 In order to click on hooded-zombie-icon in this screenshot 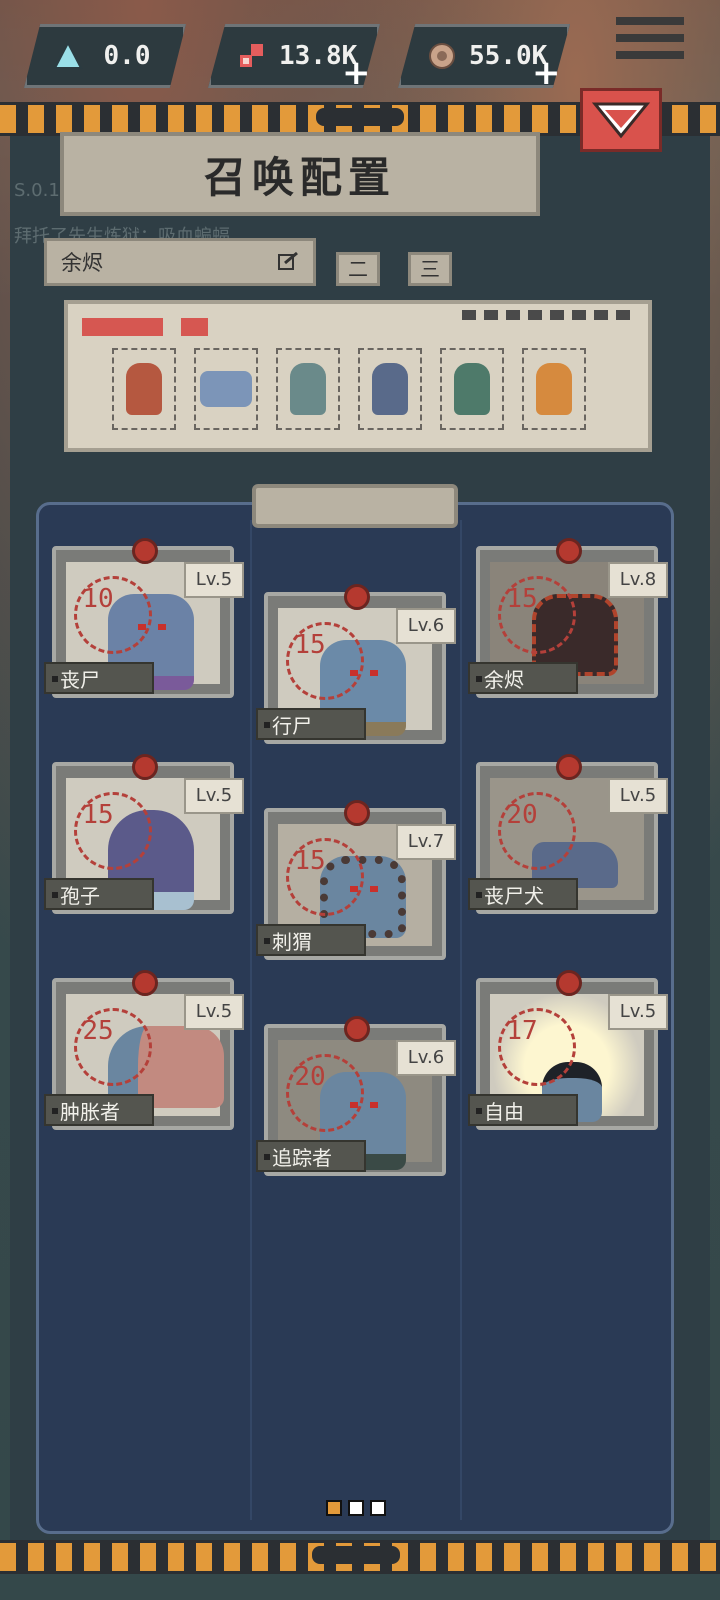, I will do `click(390, 389)`.